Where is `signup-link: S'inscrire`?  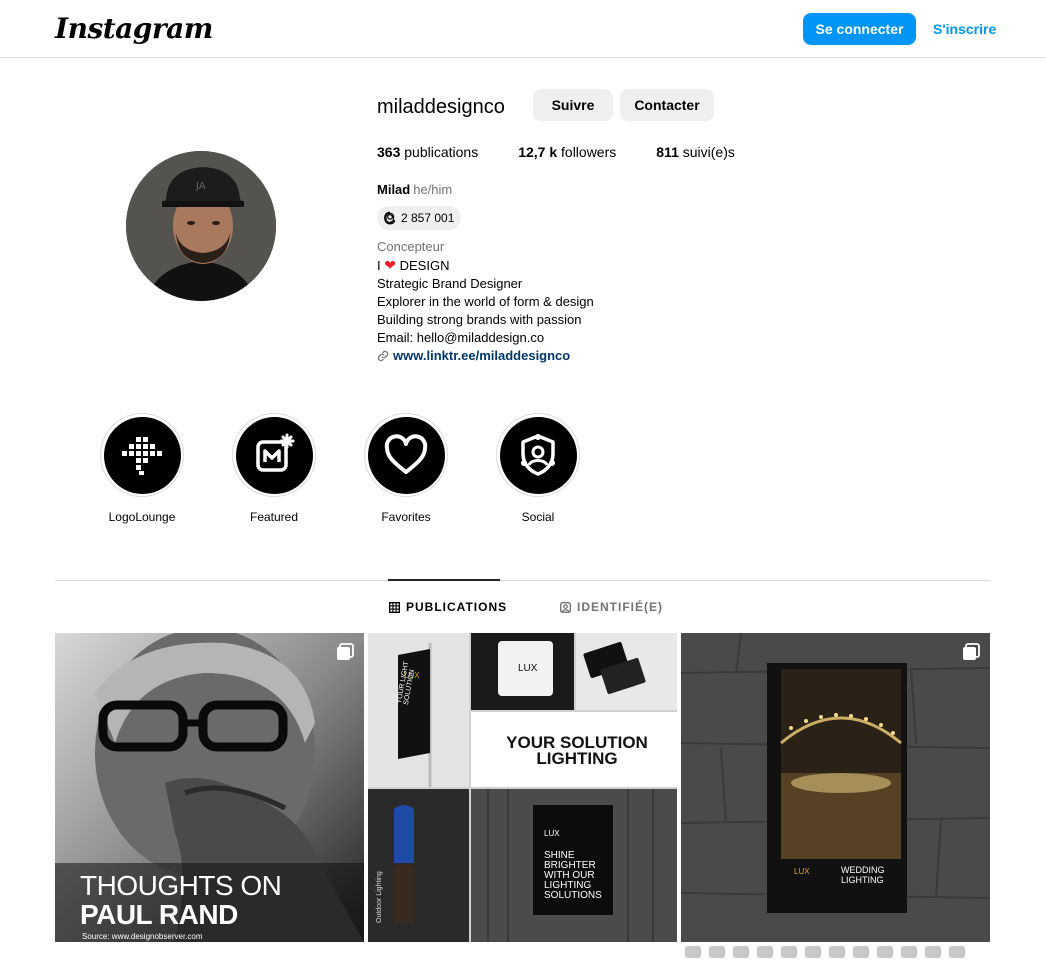 signup-link: S'inscrire is located at coordinates (964, 29).